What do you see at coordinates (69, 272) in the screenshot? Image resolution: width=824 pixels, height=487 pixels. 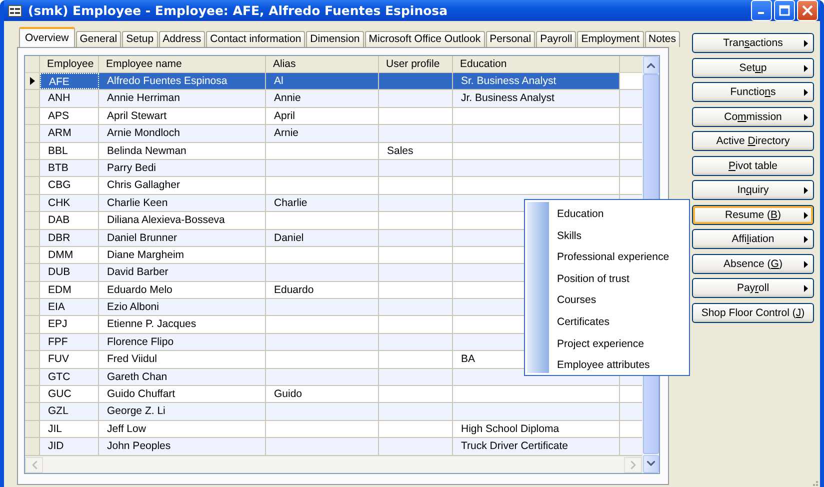 I see `table-cell: DUB` at bounding box center [69, 272].